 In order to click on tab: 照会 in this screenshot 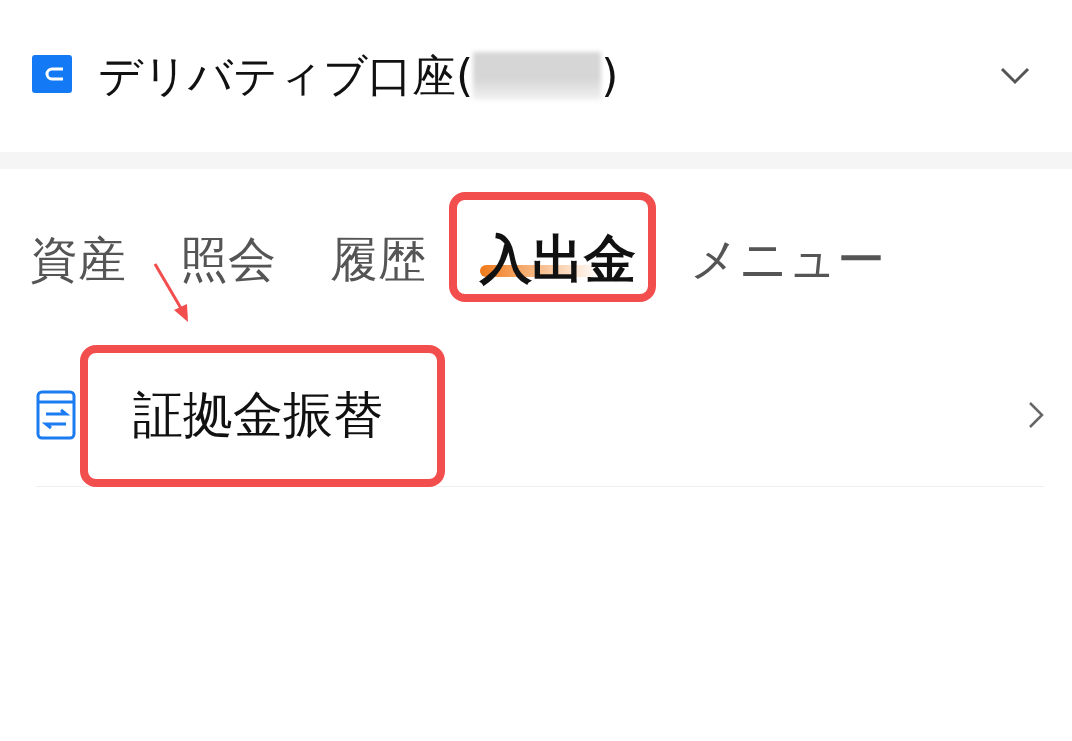, I will do `click(228, 259)`.